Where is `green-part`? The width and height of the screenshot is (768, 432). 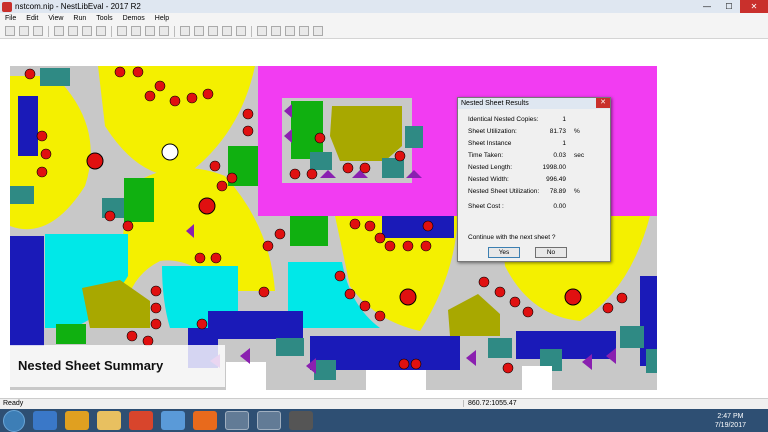 green-part is located at coordinates (309, 231).